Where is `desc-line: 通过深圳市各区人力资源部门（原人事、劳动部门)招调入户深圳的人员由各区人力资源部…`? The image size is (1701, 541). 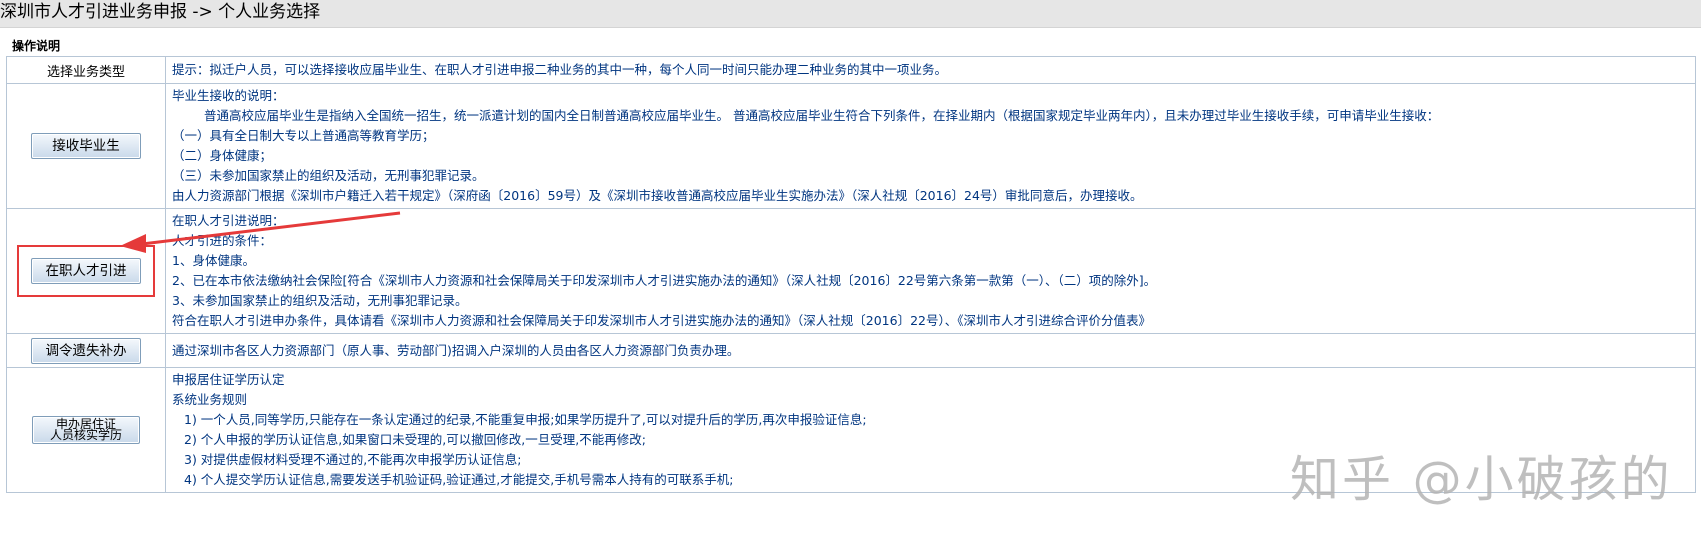 desc-line: 通过深圳市各区人力资源部门（原人事、劳动部门)招调入户深圳的人员由各区人力资源部… is located at coordinates (456, 350).